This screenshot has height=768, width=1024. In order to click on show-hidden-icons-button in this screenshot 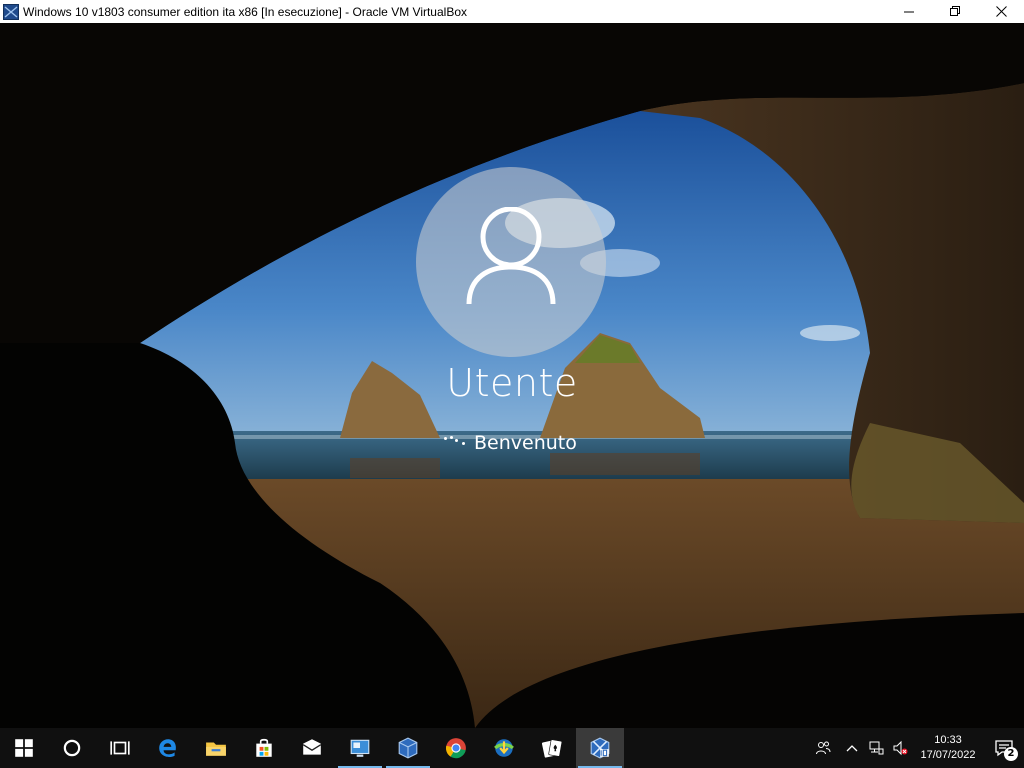, I will do `click(852, 748)`.